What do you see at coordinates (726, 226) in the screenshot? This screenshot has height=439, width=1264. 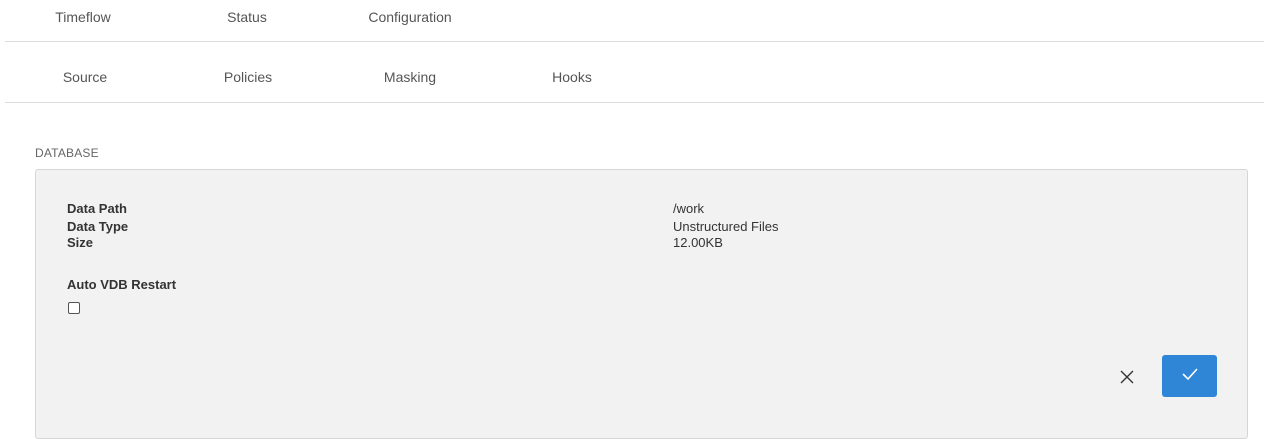 I see `detail-value: Unstructured Files` at bounding box center [726, 226].